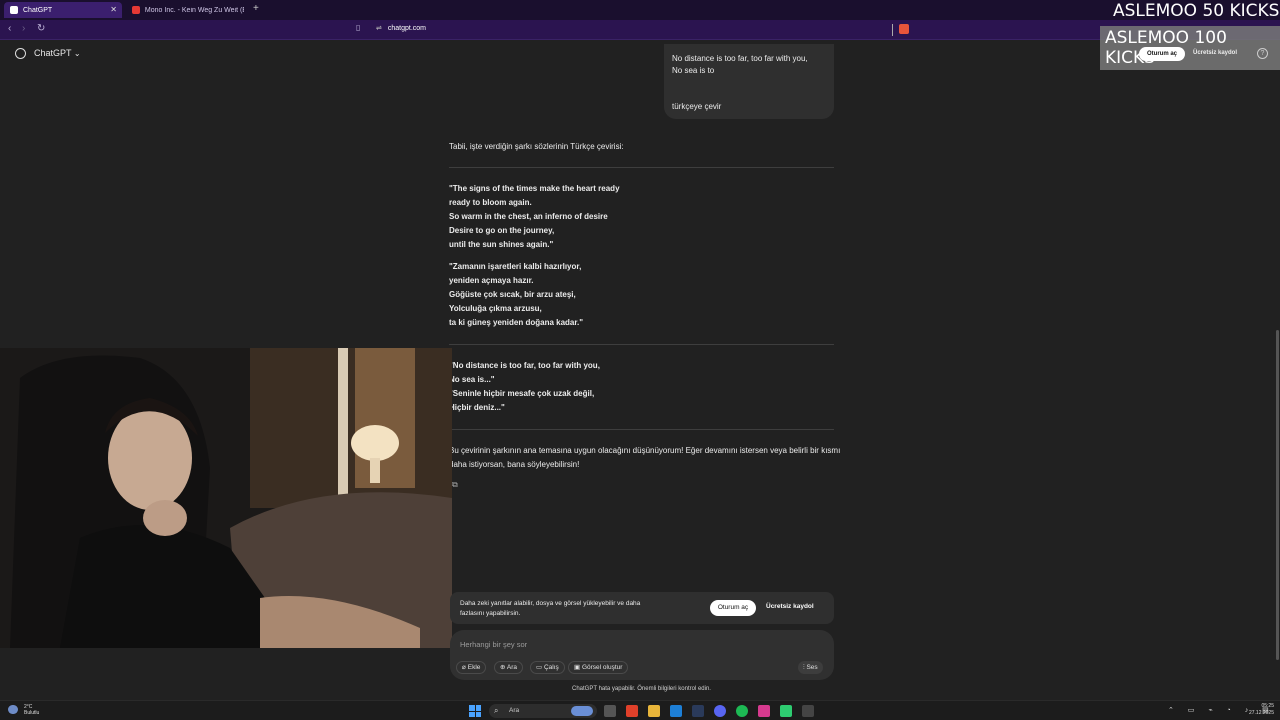  What do you see at coordinates (514, 710) in the screenshot?
I see `taskbar-search-label: Ara` at bounding box center [514, 710].